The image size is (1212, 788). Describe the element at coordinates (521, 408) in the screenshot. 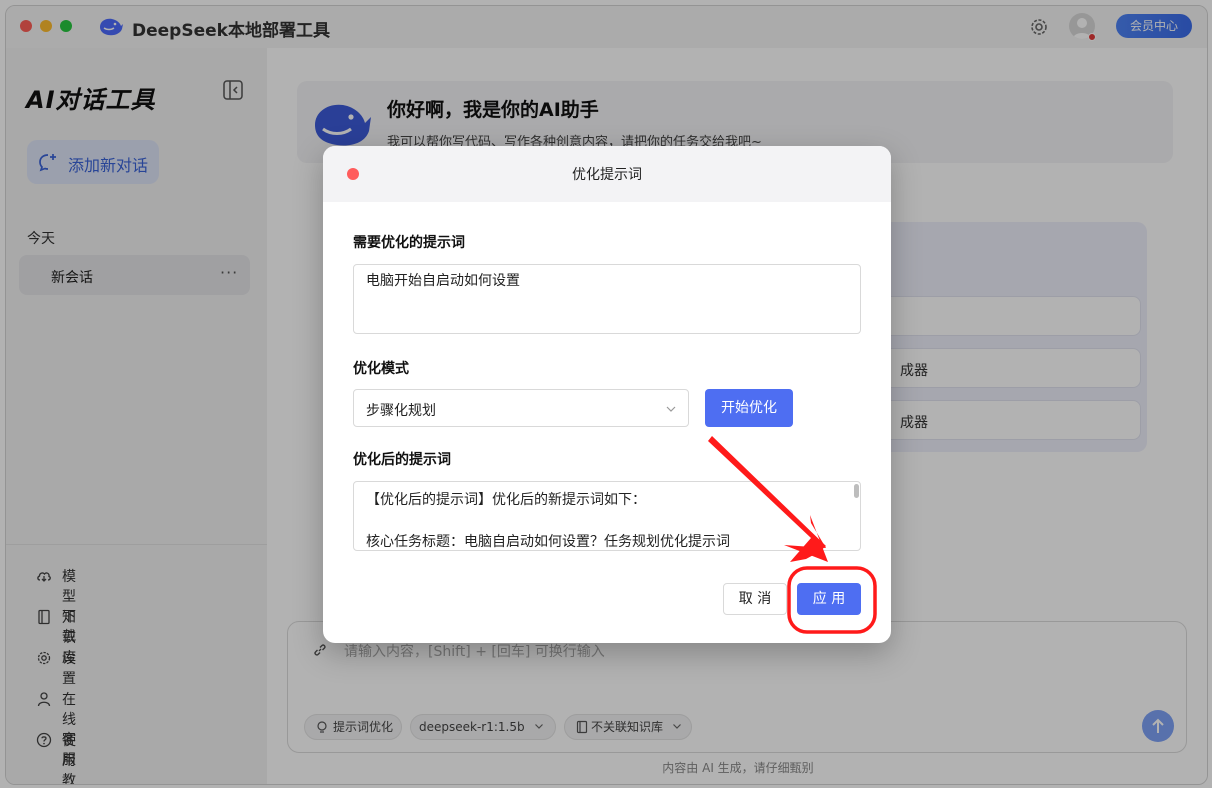

I see `mode-select: 步骤化规划` at that location.